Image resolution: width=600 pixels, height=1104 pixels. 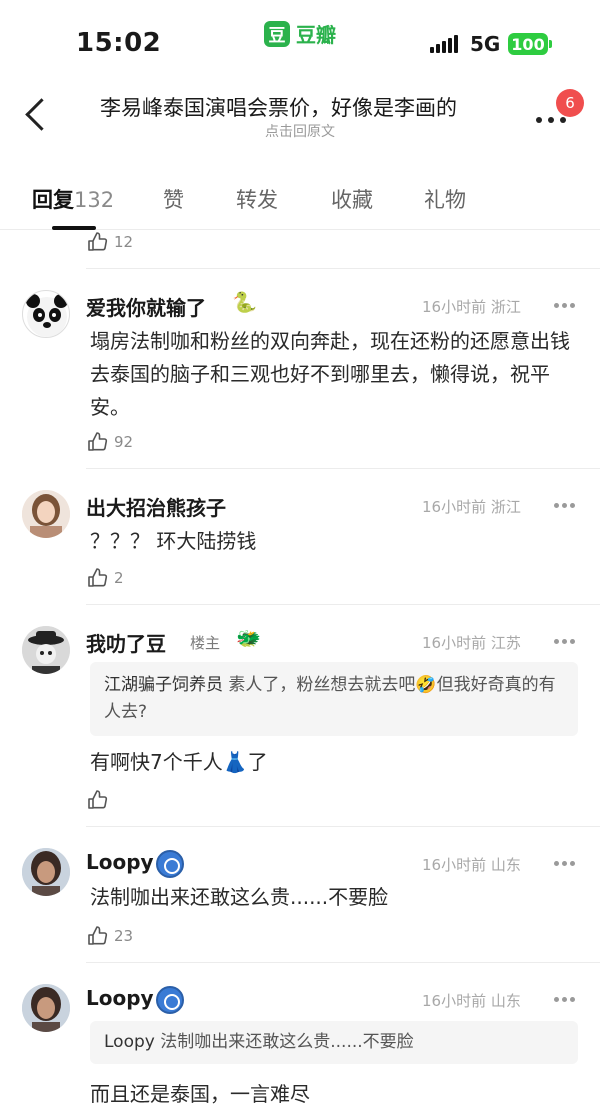 I want to click on tab-favorites: 收藏, so click(x=352, y=199).